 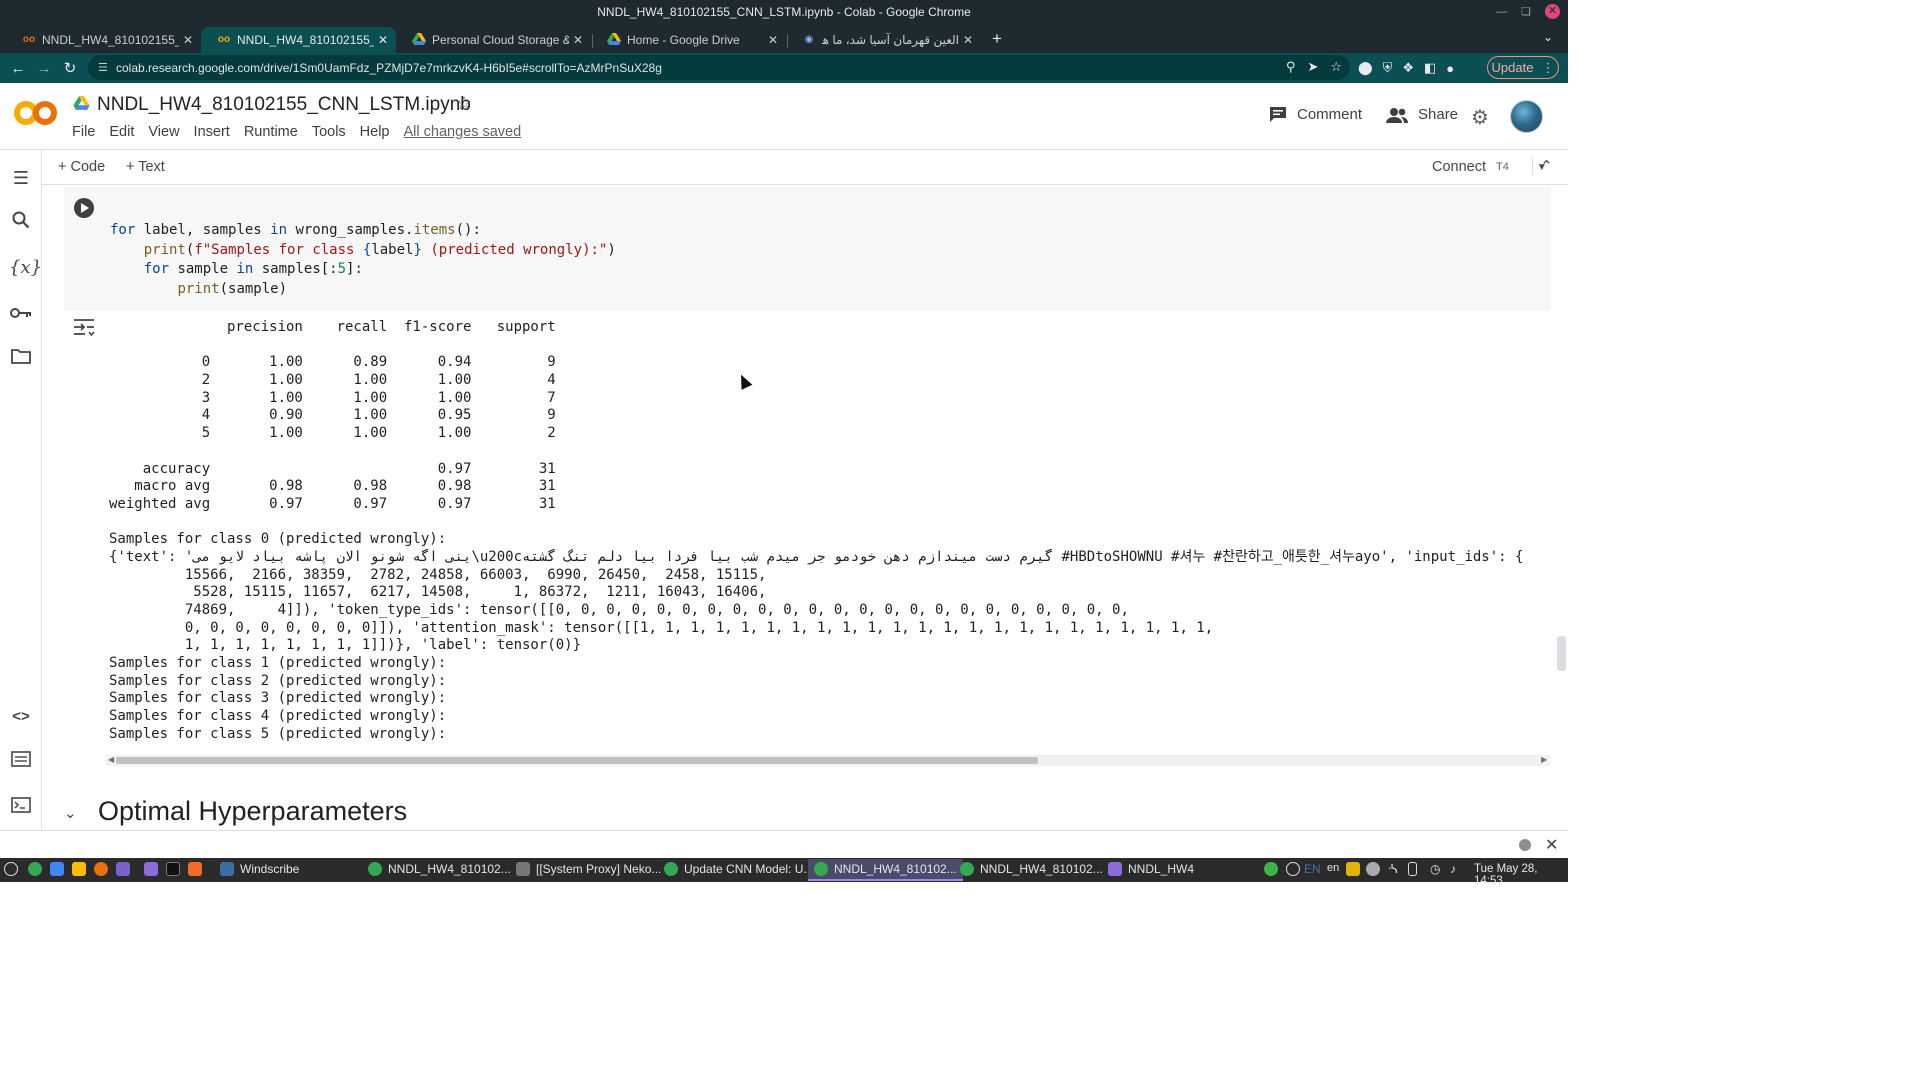 I want to click on sample-line: Samples for class 0 (predicted wrongly):, so click(x=278, y=539).